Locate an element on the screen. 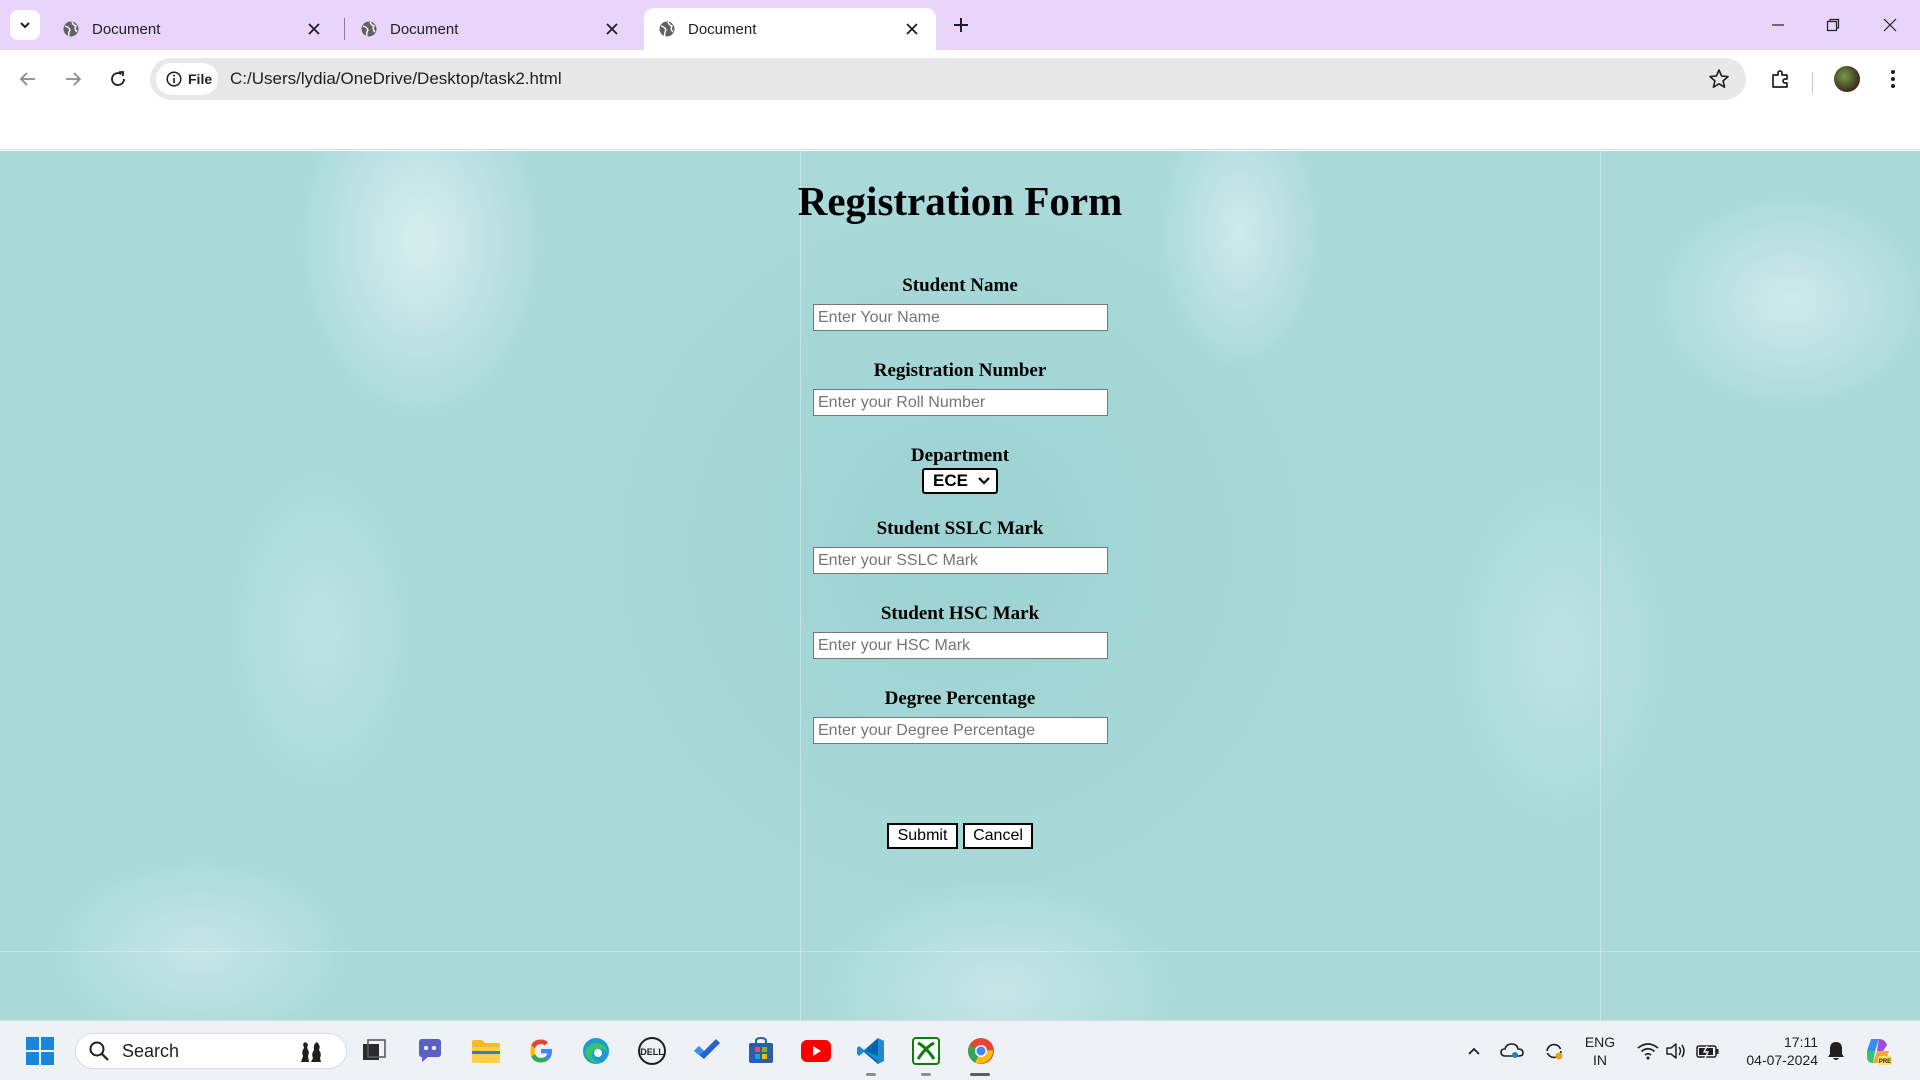 The image size is (1920, 1080). degree-percentage-input is located at coordinates (960, 730).